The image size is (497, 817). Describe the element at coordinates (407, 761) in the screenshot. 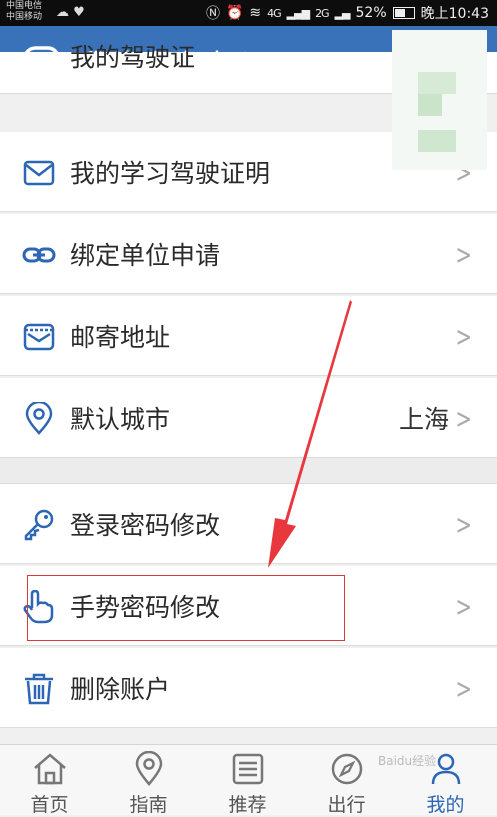

I see `watermark-logo-icon: Baidu经验` at that location.